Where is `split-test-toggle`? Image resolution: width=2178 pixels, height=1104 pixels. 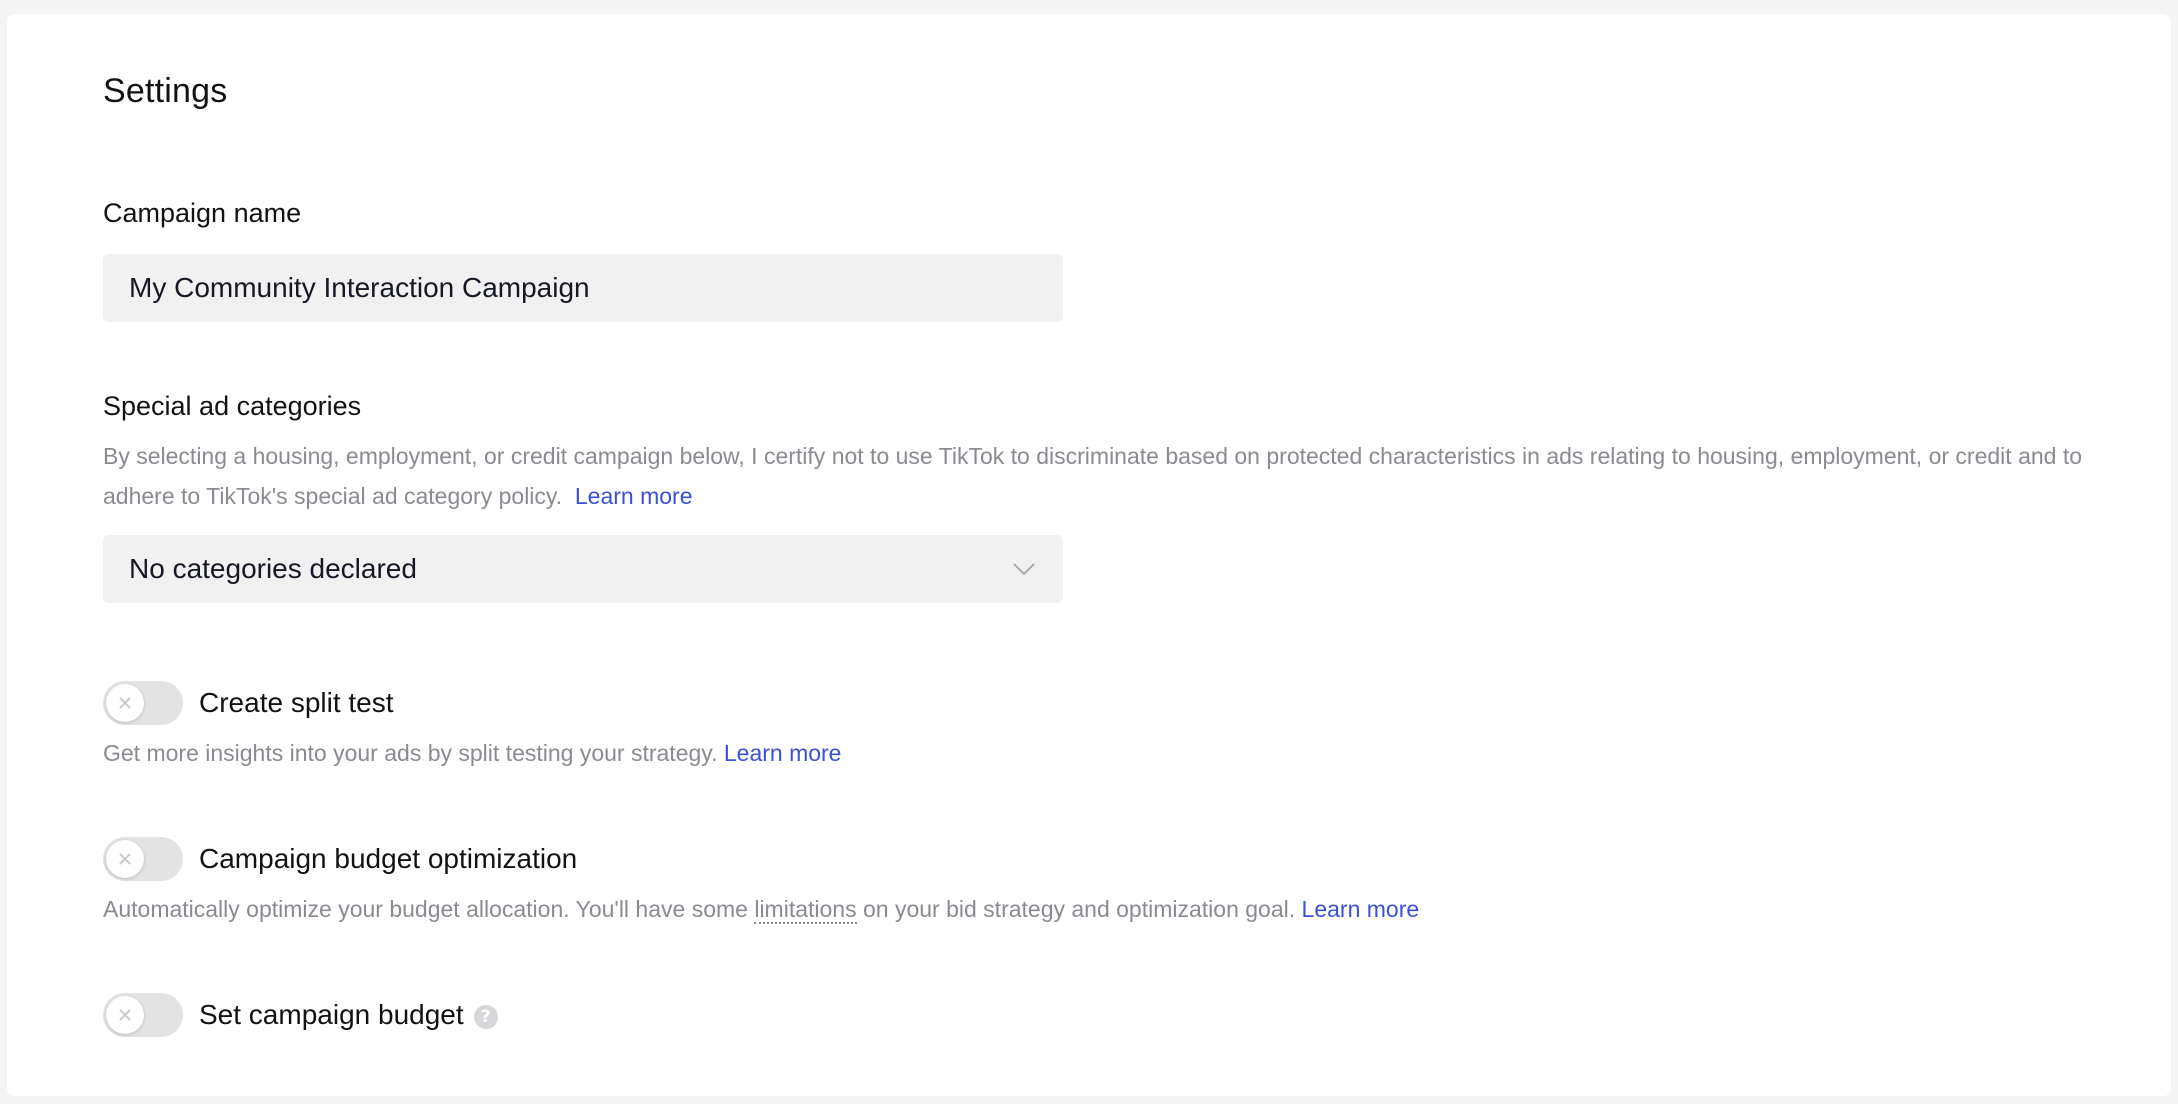
split-test-toggle is located at coordinates (143, 703).